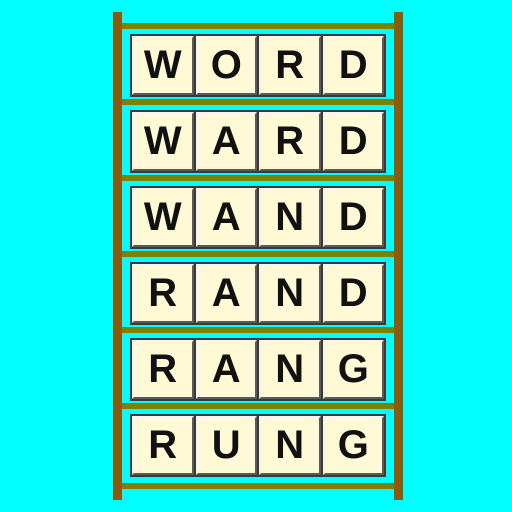 This screenshot has width=512, height=512. Describe the element at coordinates (226, 445) in the screenshot. I see `letter-tile: U` at that location.